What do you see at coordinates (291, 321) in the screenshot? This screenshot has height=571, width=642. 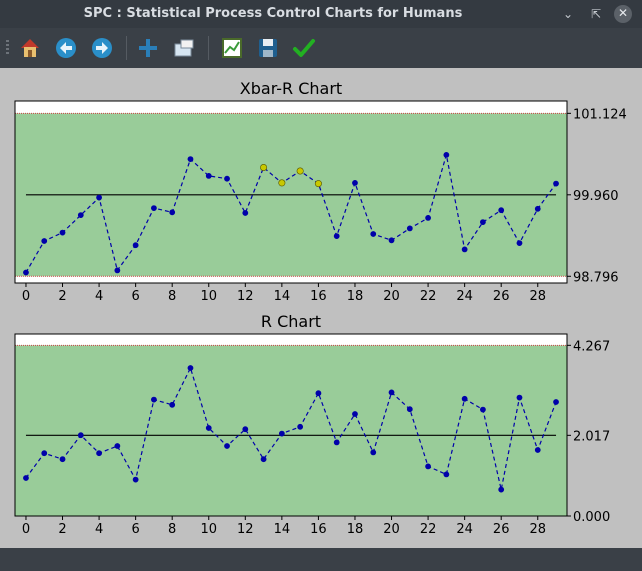 I see `r-chart-title: R Chart` at bounding box center [291, 321].